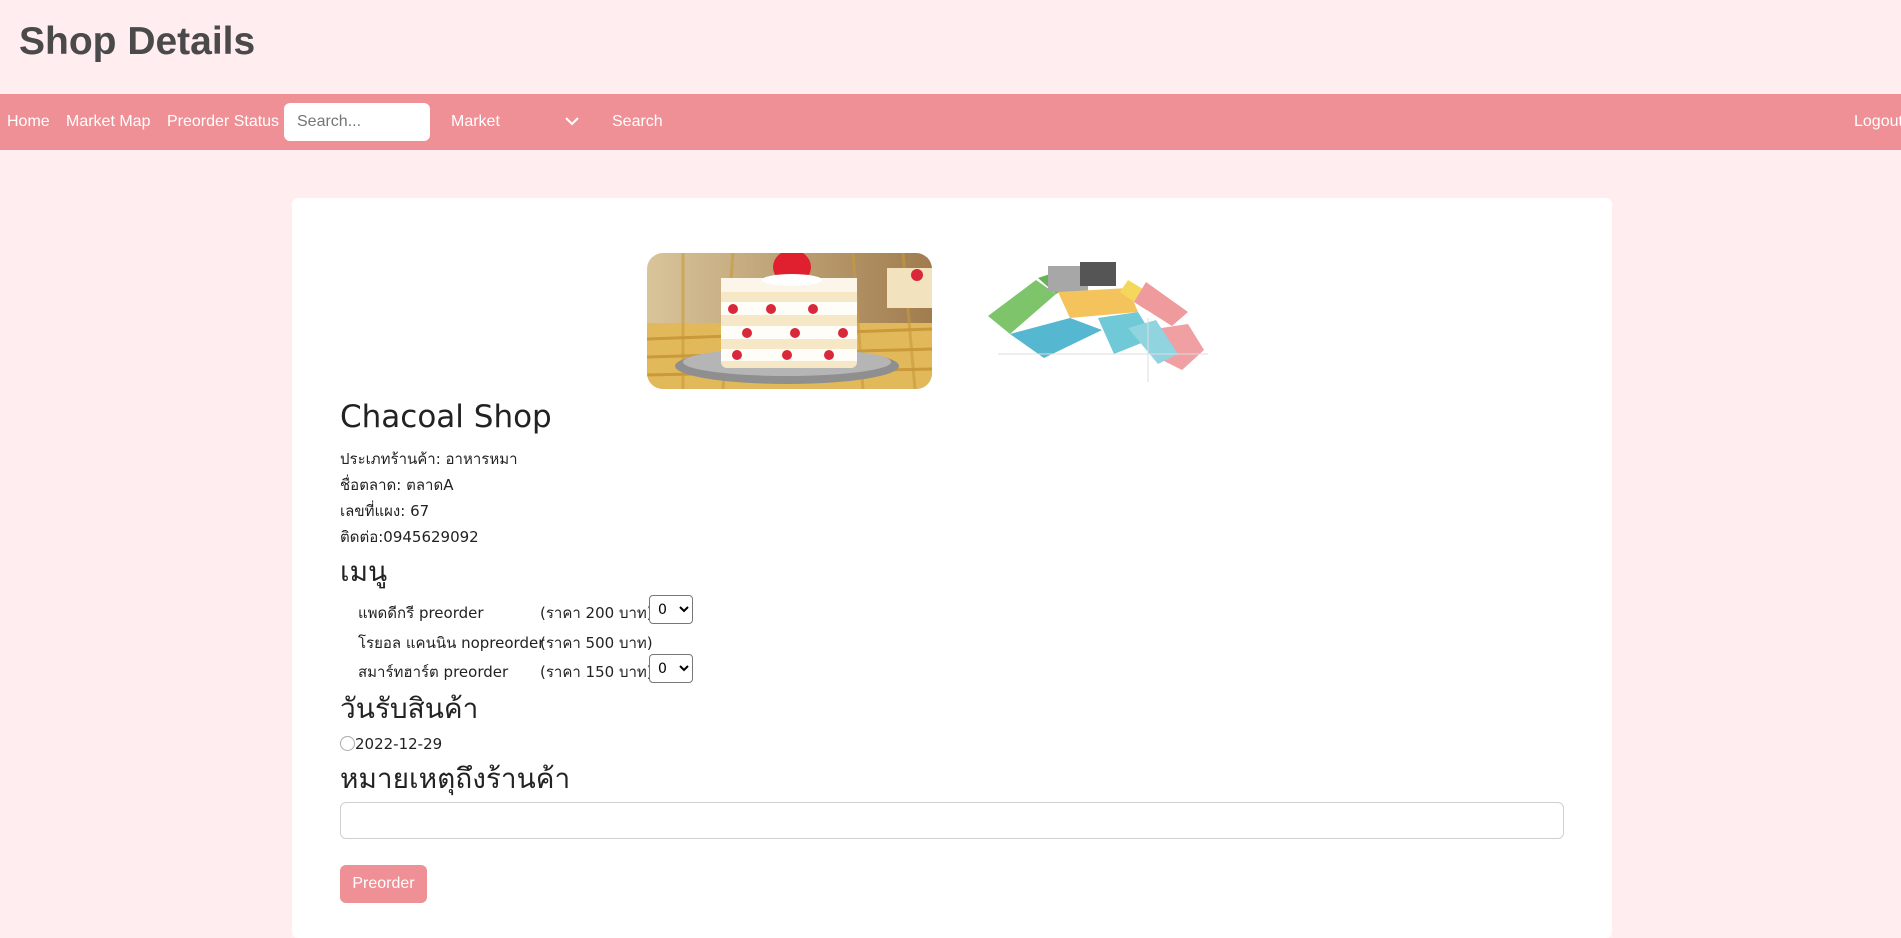  Describe the element at coordinates (455, 778) in the screenshot. I see `note-heading: หมายเหตุถึงร้านค้า` at that location.